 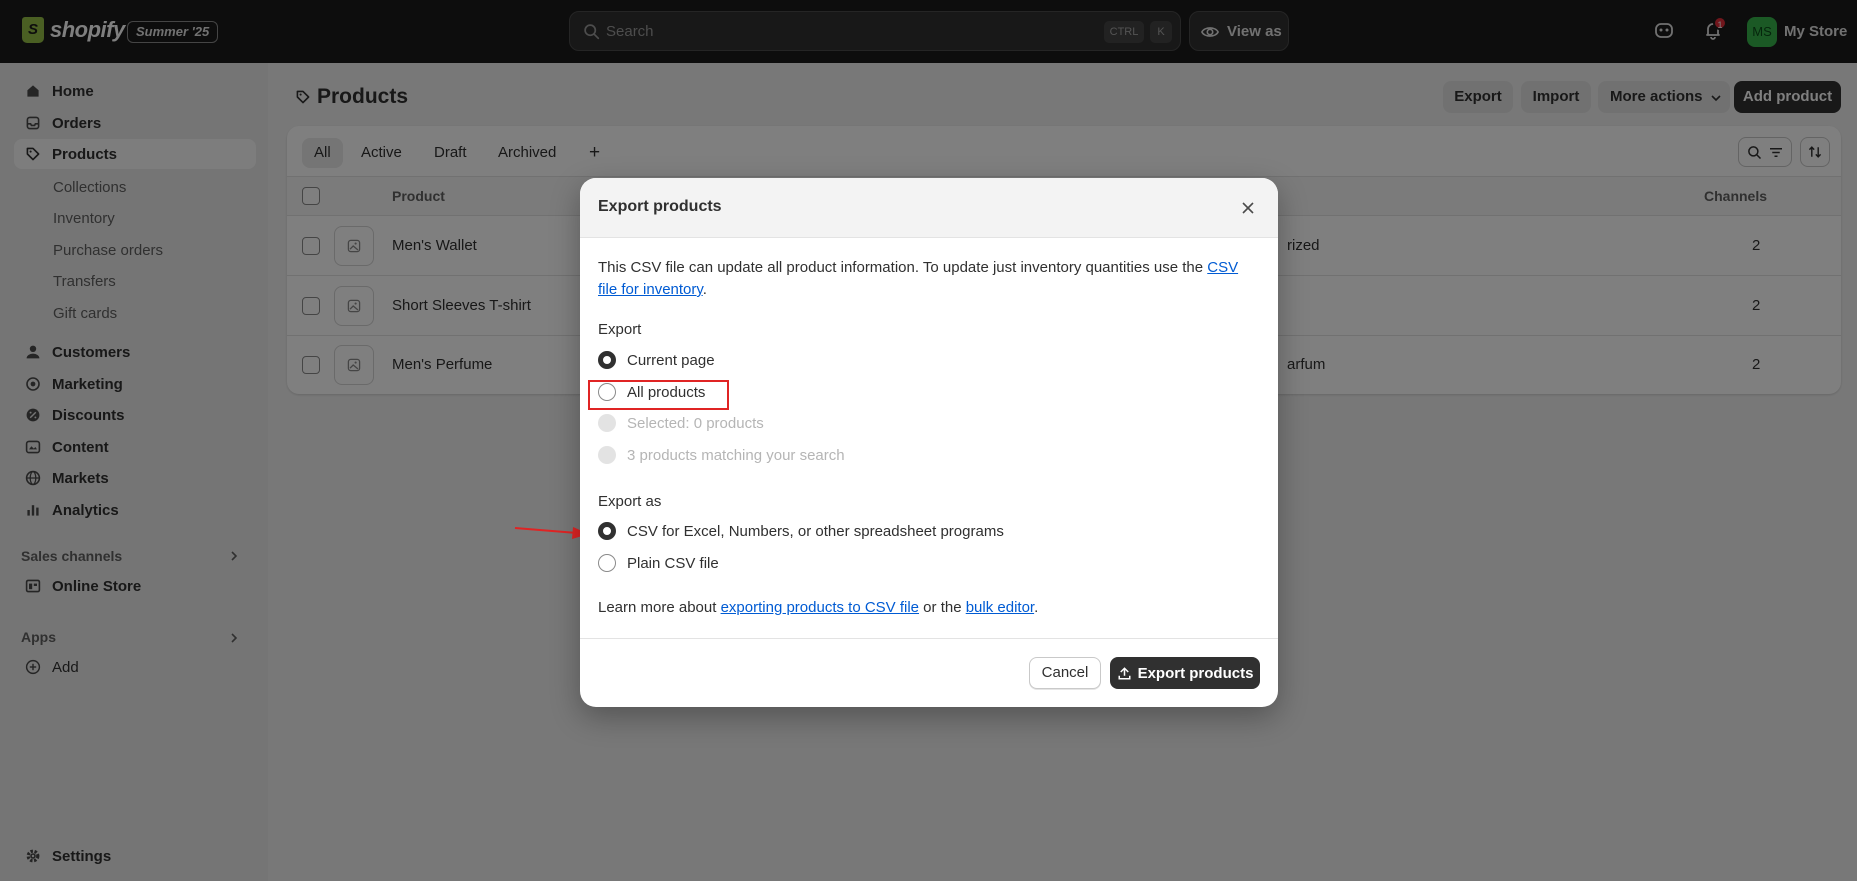 I want to click on radio-label: Plain CSV file, so click(x=673, y=563).